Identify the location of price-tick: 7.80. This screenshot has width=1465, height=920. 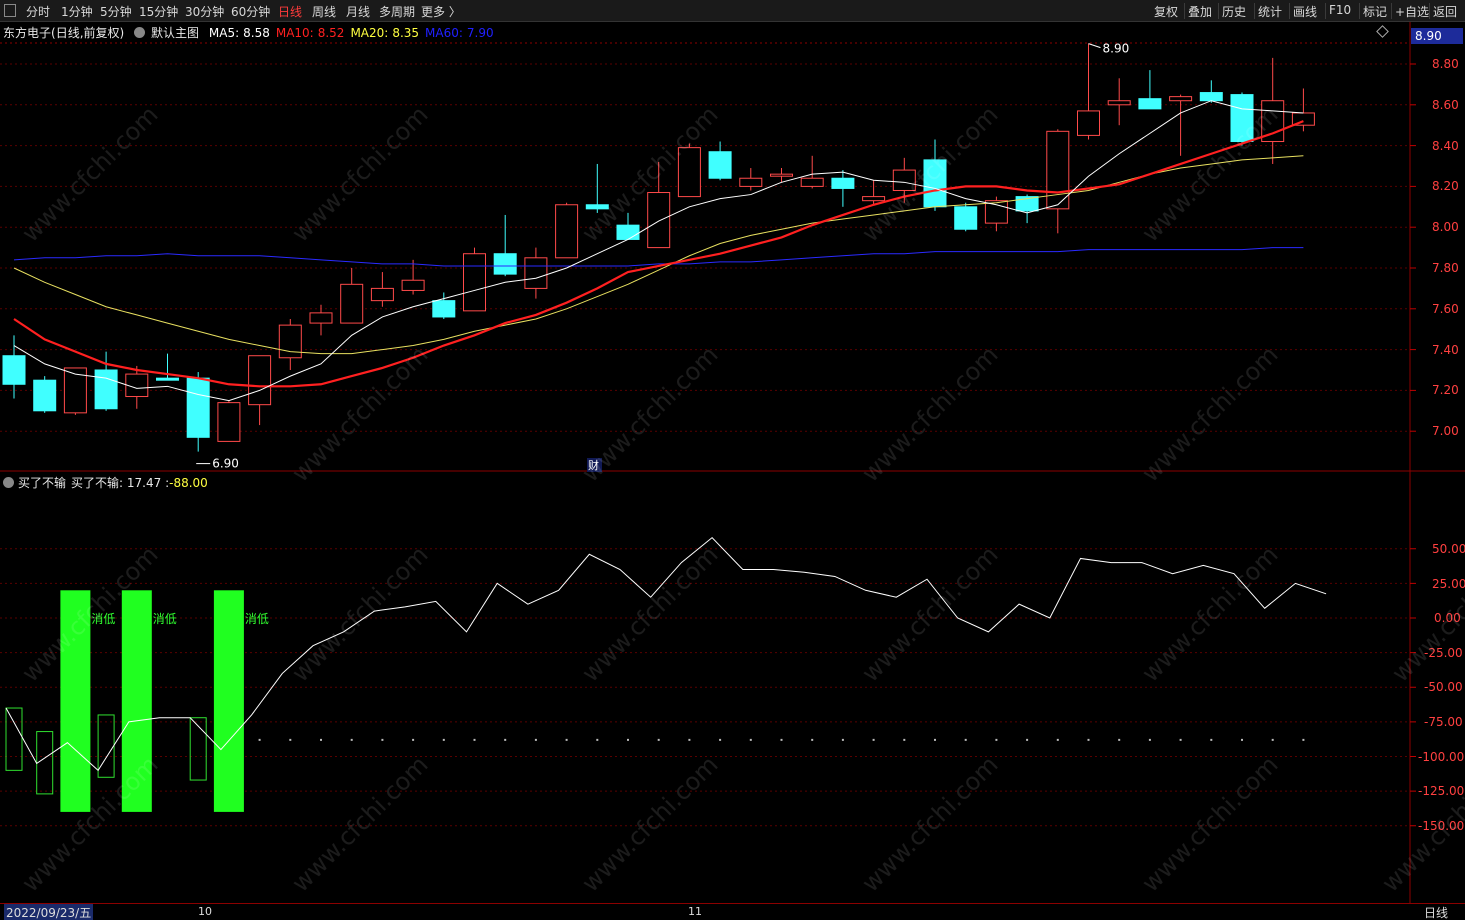
(1445, 268).